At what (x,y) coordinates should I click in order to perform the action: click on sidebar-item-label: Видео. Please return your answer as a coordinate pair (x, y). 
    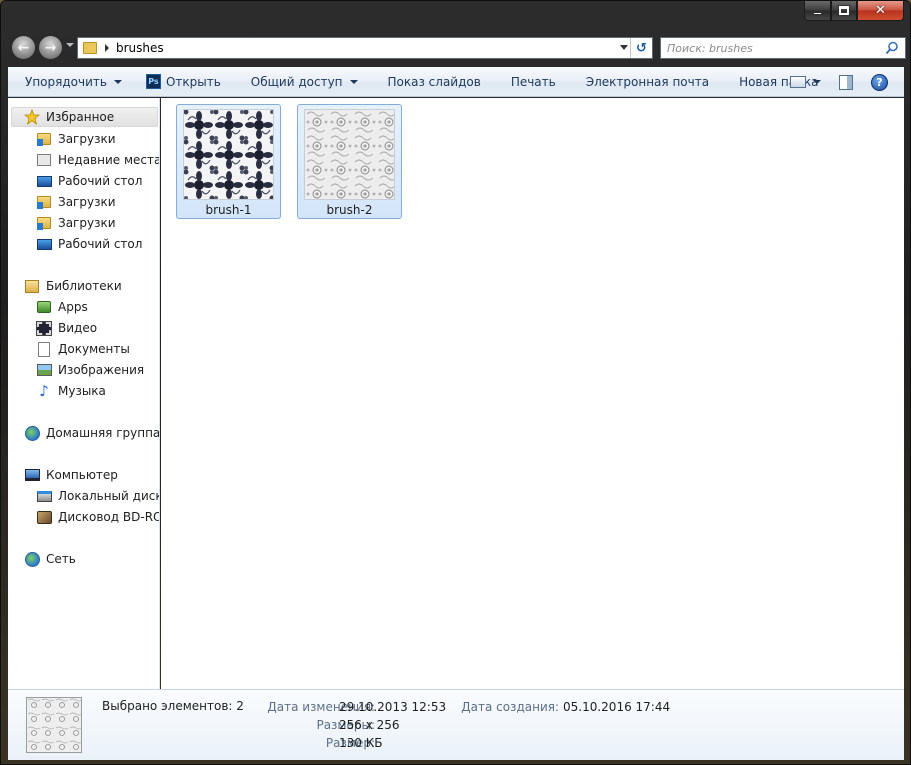
    Looking at the image, I should click on (78, 328).